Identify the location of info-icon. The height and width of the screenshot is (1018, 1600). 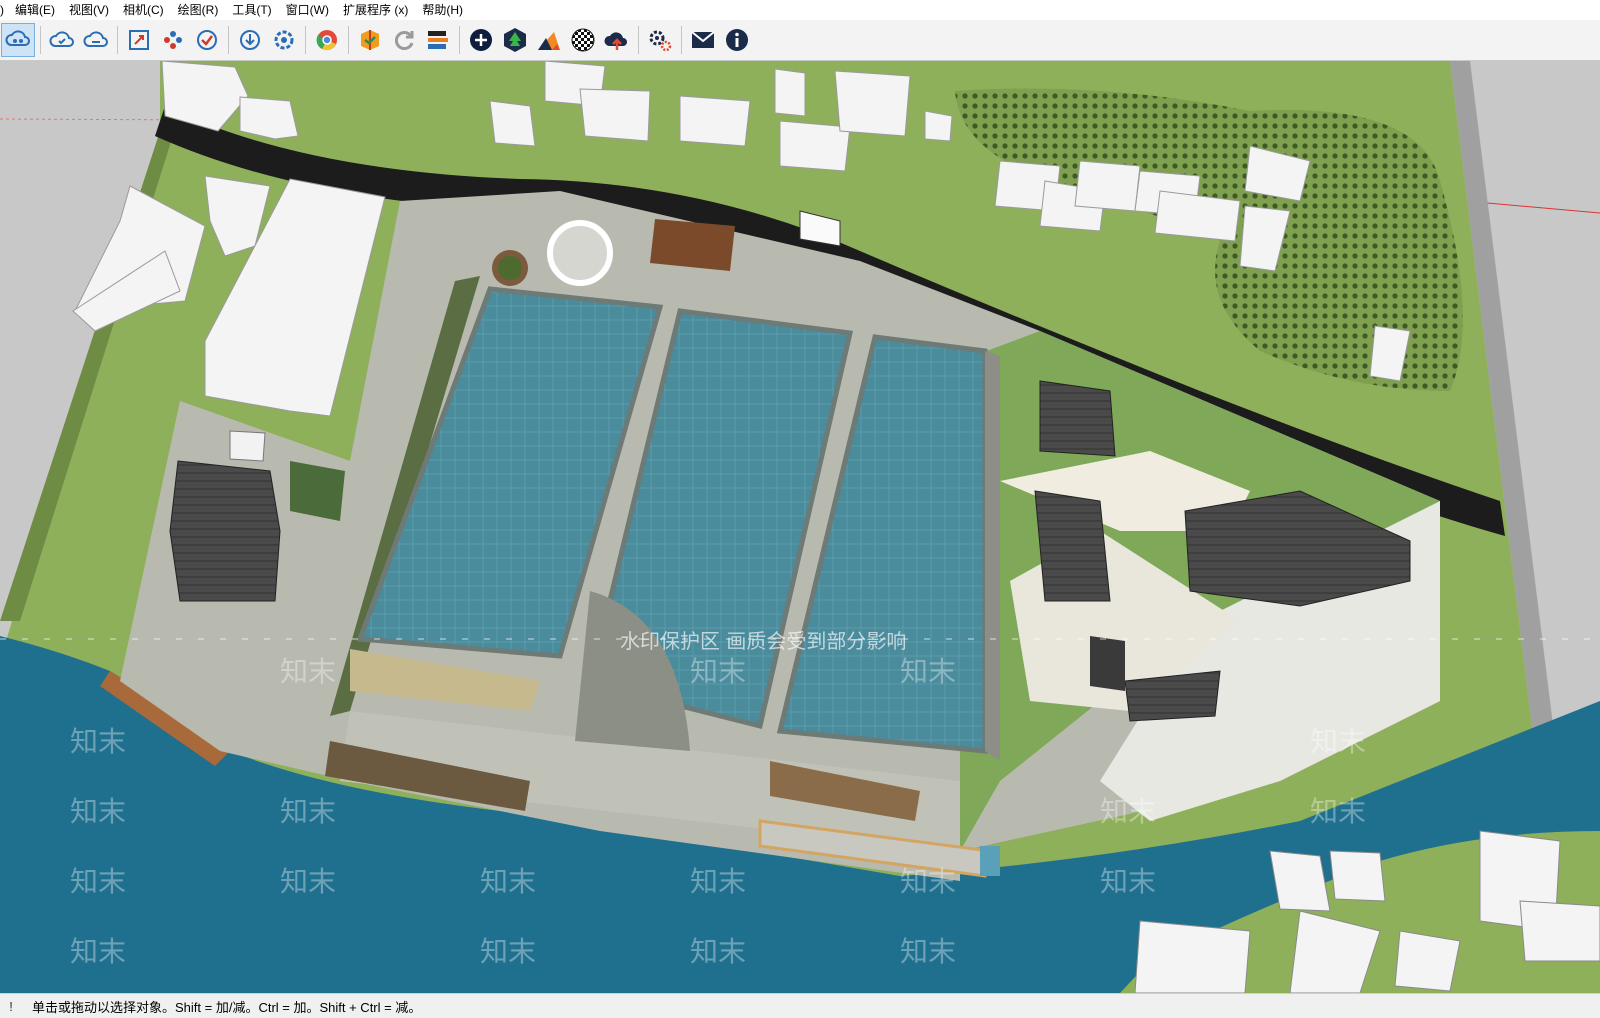
(737, 40).